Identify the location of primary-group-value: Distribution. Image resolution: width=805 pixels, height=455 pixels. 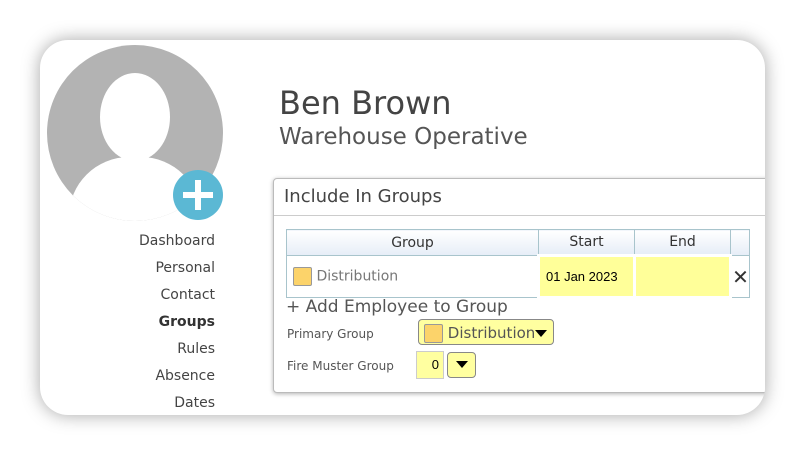
(491, 333).